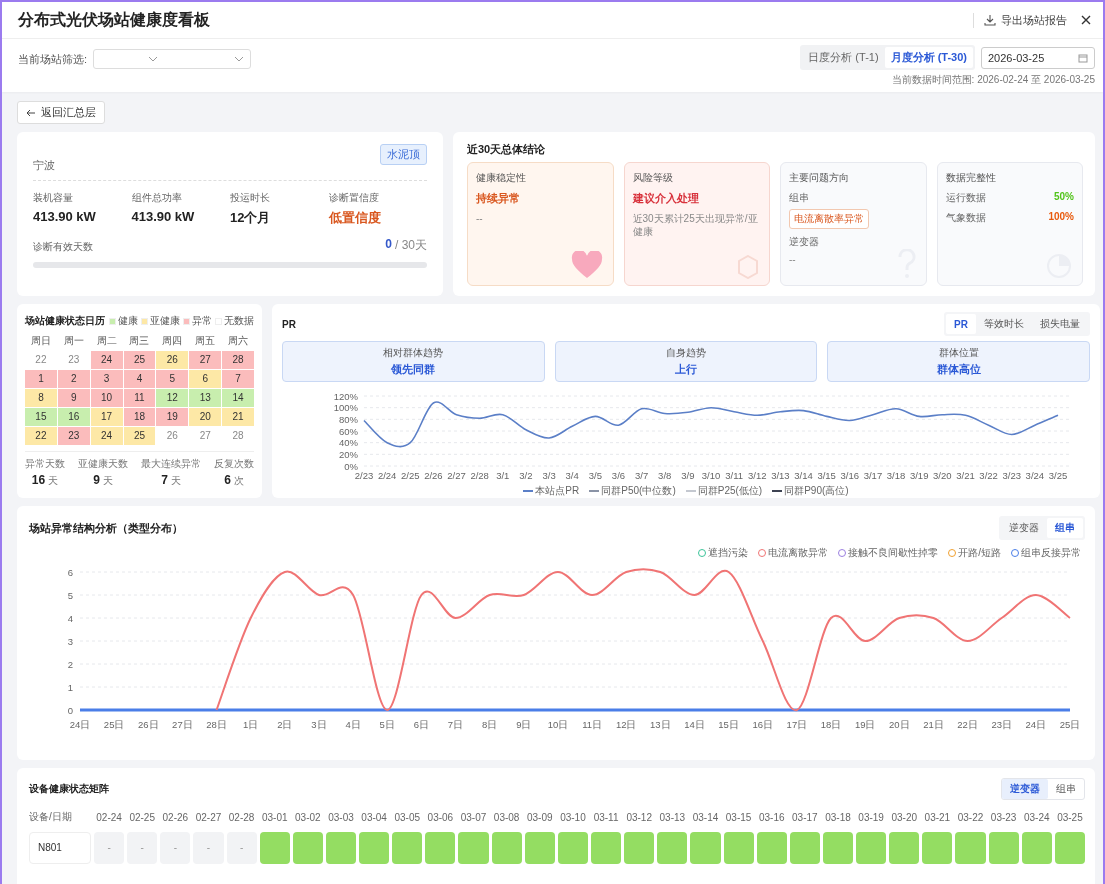 The height and width of the screenshot is (884, 1105). What do you see at coordinates (660, 724) in the screenshot?
I see `axis-label: 13日` at bounding box center [660, 724].